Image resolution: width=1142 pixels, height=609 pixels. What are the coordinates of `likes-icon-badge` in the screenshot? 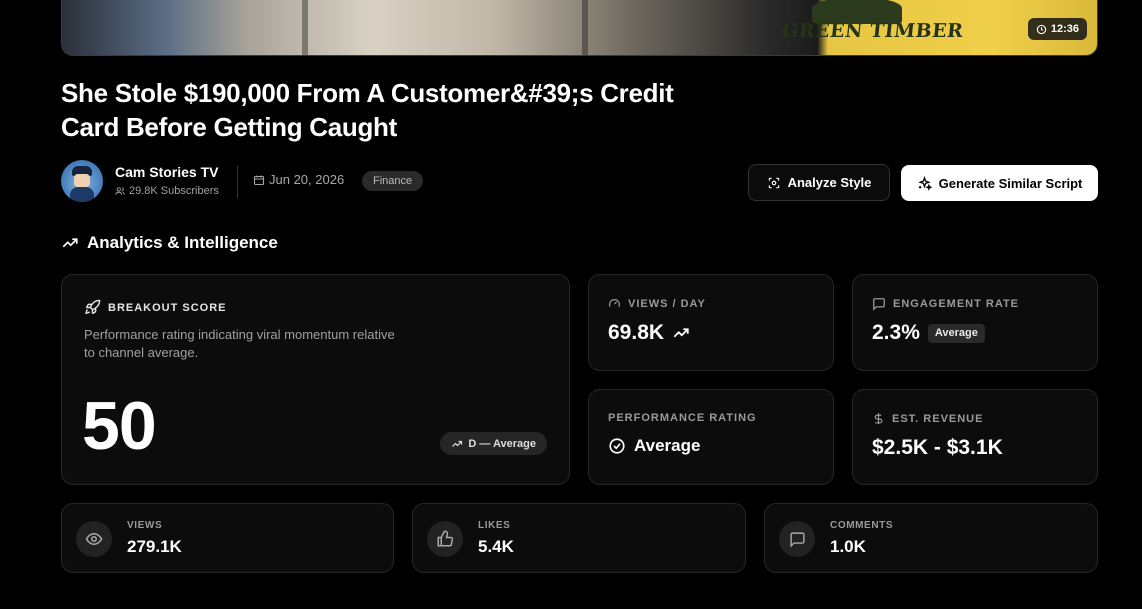 It's located at (445, 539).